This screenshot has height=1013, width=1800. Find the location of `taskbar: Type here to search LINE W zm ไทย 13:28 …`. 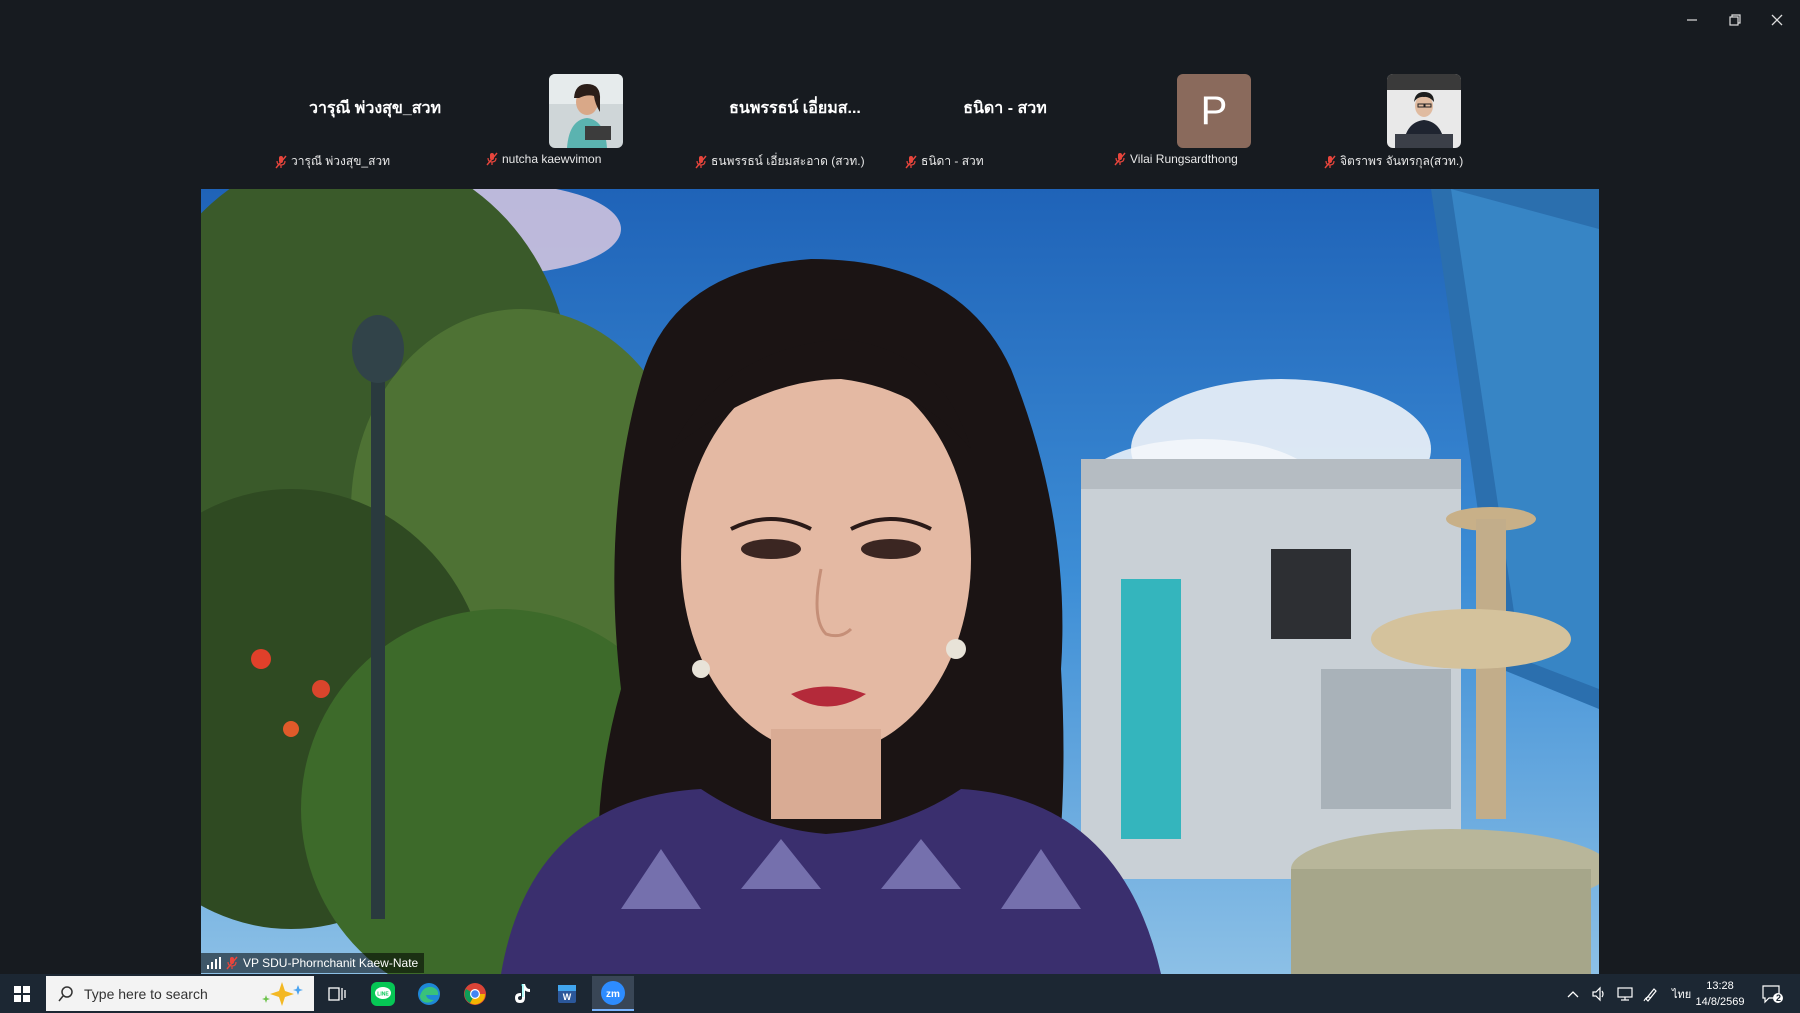

taskbar: Type here to search LINE W zm ไทย 13:28 … is located at coordinates (900, 993).